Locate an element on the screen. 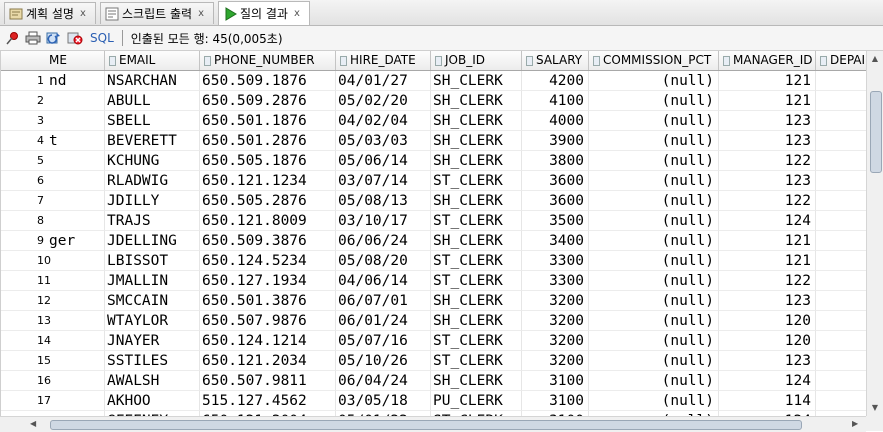  cell-hire-date: 03/05/18 is located at coordinates (383, 401).